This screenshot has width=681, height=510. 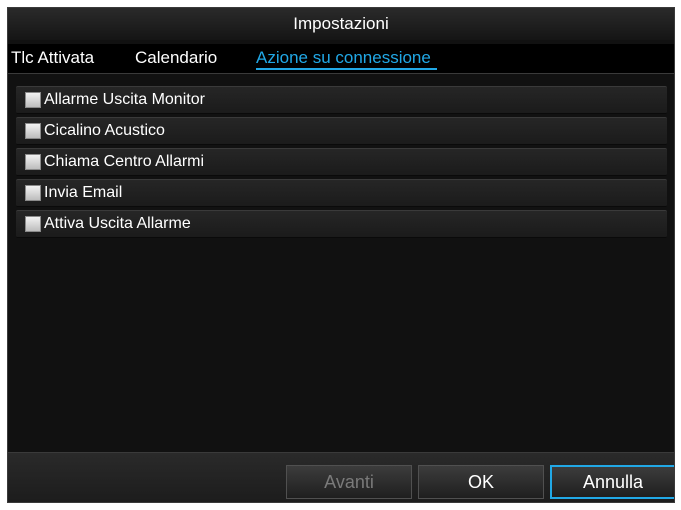 I want to click on tab-azione-su-connessione: Azione su connessione, so click(x=346, y=59).